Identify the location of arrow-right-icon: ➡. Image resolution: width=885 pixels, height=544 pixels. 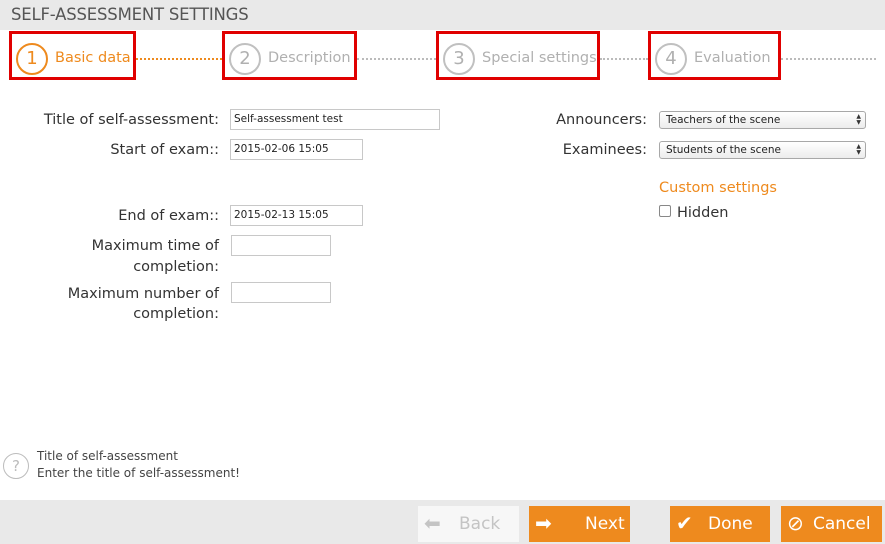
(543, 523).